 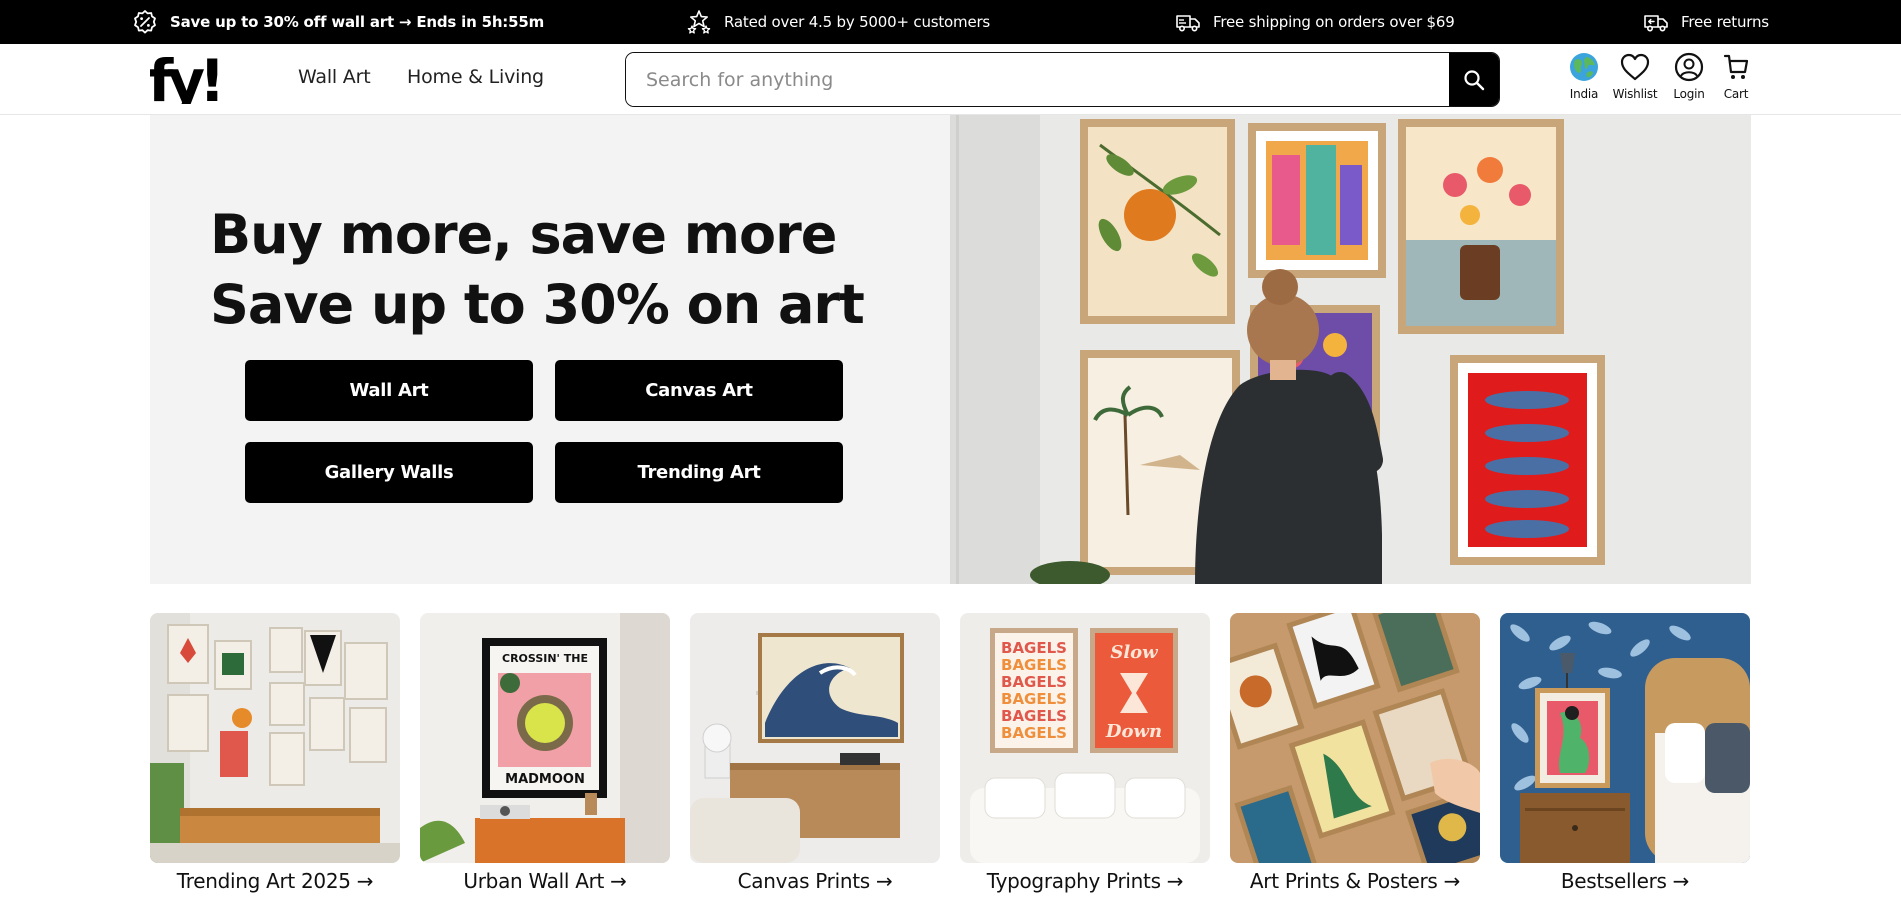 I want to click on urban-poster-top-text: CROSSIN' THE, so click(x=545, y=658).